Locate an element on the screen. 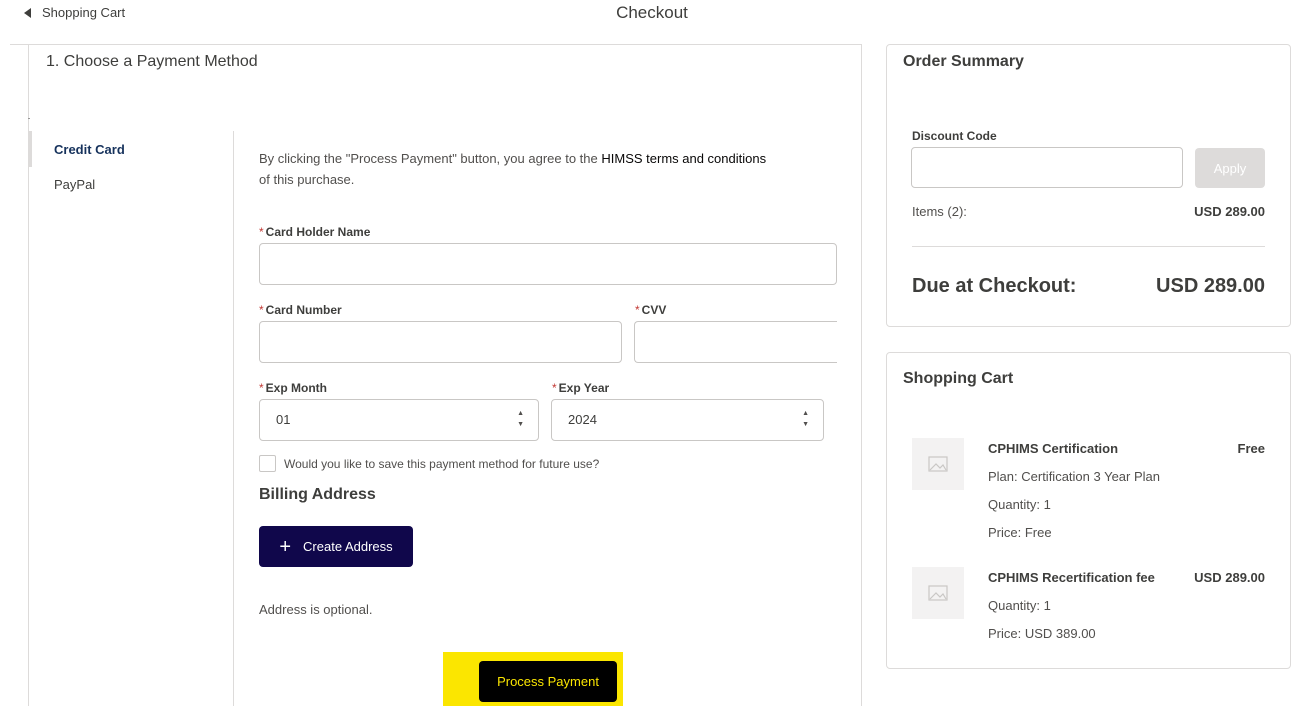 The image size is (1298, 706). exp-year-label: * Exp Year is located at coordinates (581, 388).